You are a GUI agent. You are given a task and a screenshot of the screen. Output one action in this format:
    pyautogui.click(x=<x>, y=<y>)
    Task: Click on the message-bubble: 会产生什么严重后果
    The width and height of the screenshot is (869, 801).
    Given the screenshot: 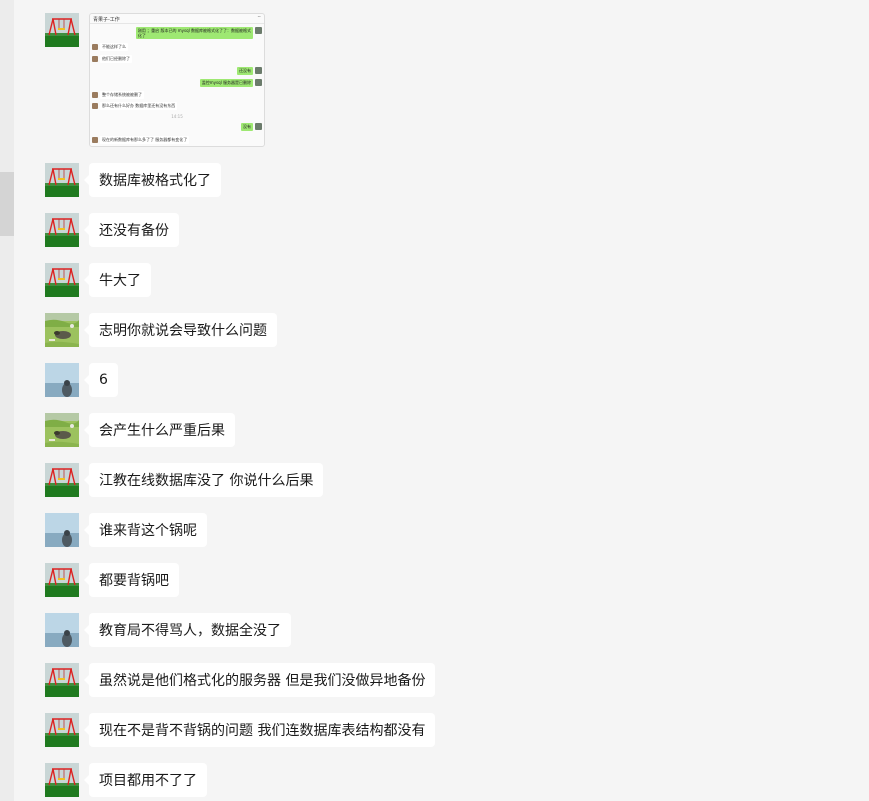 What is the action you would take?
    pyautogui.click(x=159, y=430)
    